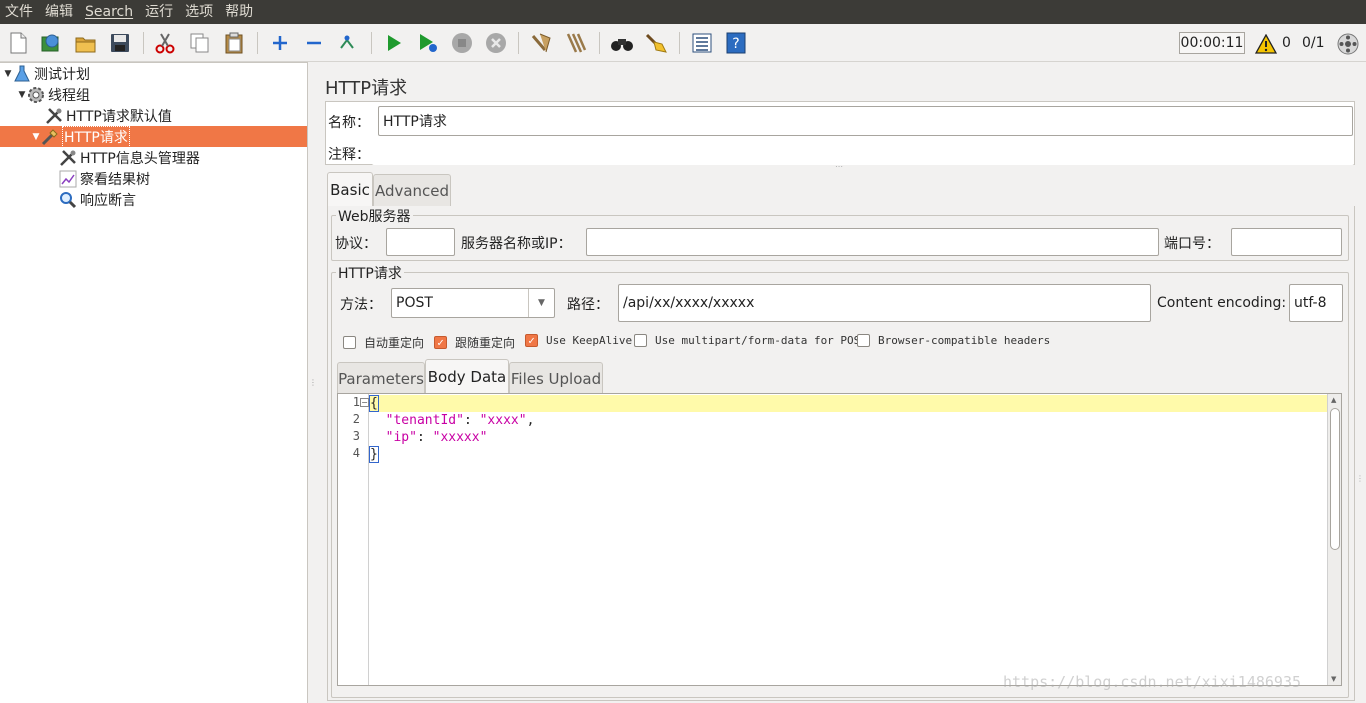 Image resolution: width=1366 pixels, height=703 pixels. I want to click on elapsed-timer: 00:00:11, so click(1212, 43).